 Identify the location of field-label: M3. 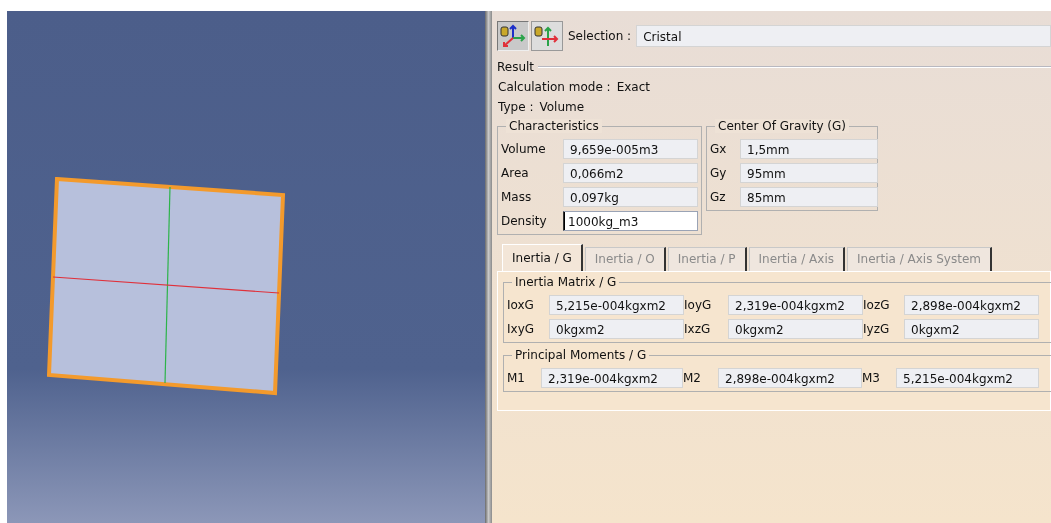
(871, 378).